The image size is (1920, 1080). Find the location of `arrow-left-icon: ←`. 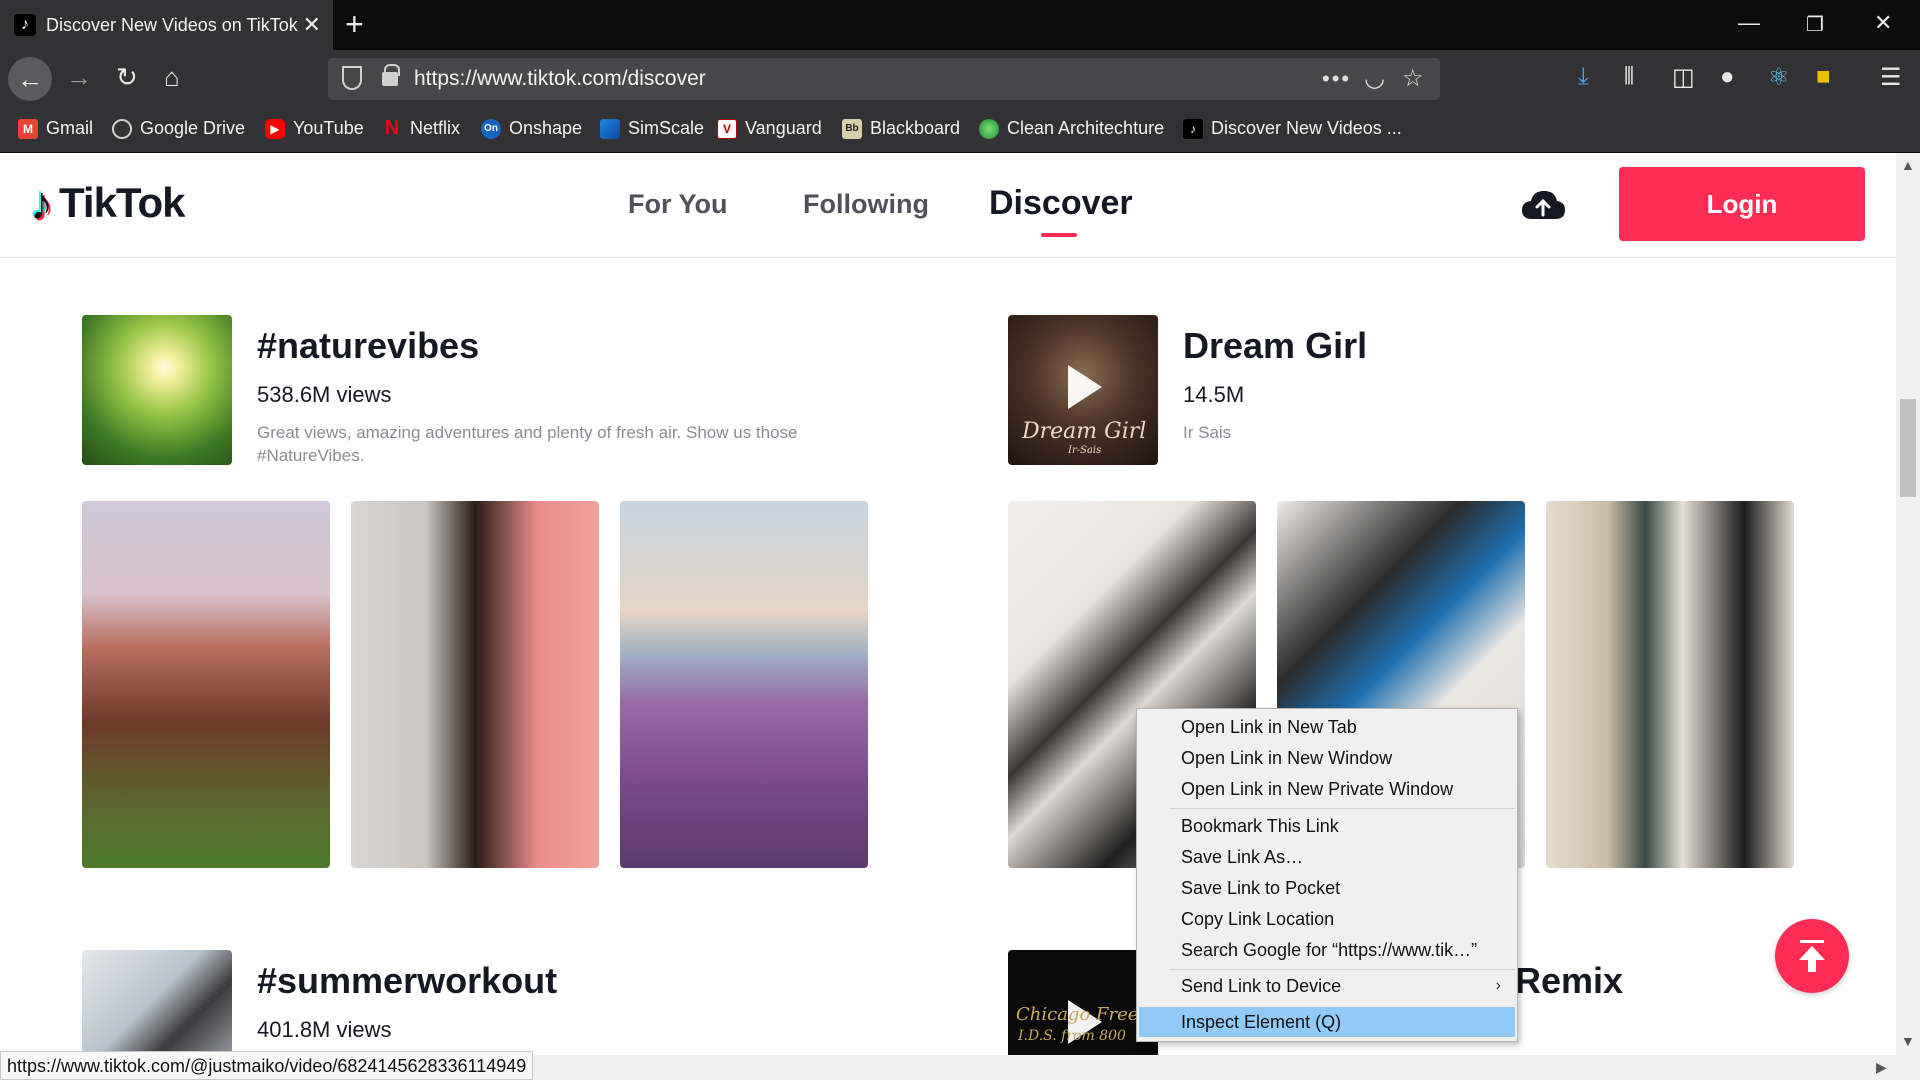

arrow-left-icon: ← is located at coordinates (30, 78).